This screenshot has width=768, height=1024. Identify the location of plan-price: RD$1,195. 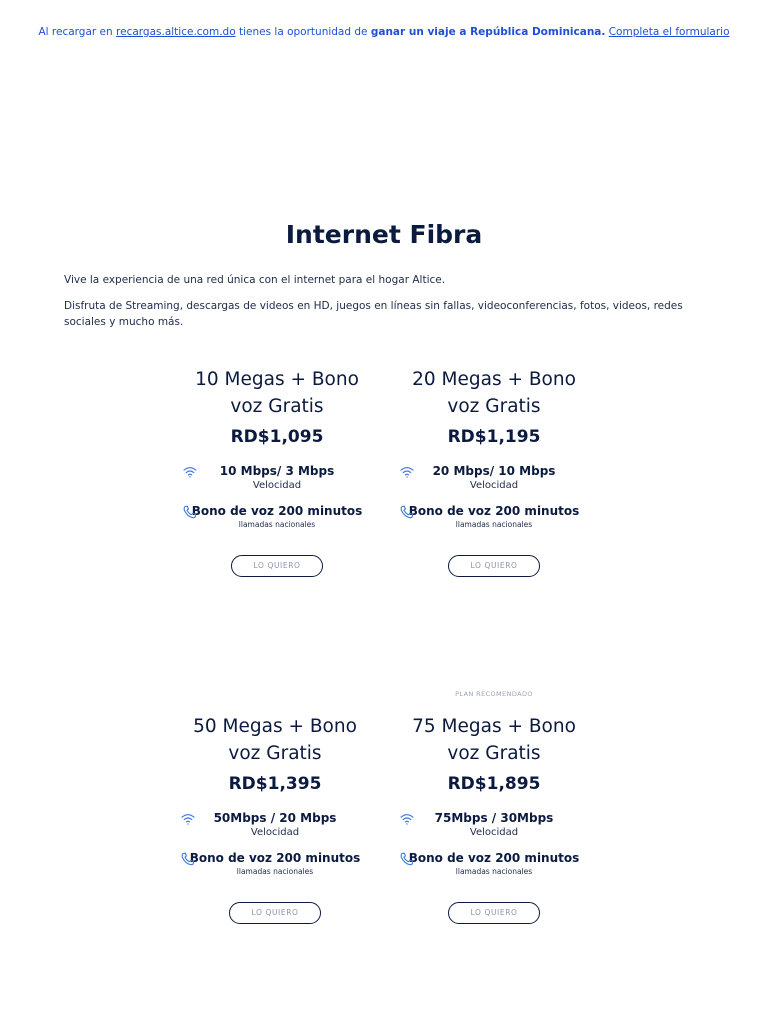
(494, 437).